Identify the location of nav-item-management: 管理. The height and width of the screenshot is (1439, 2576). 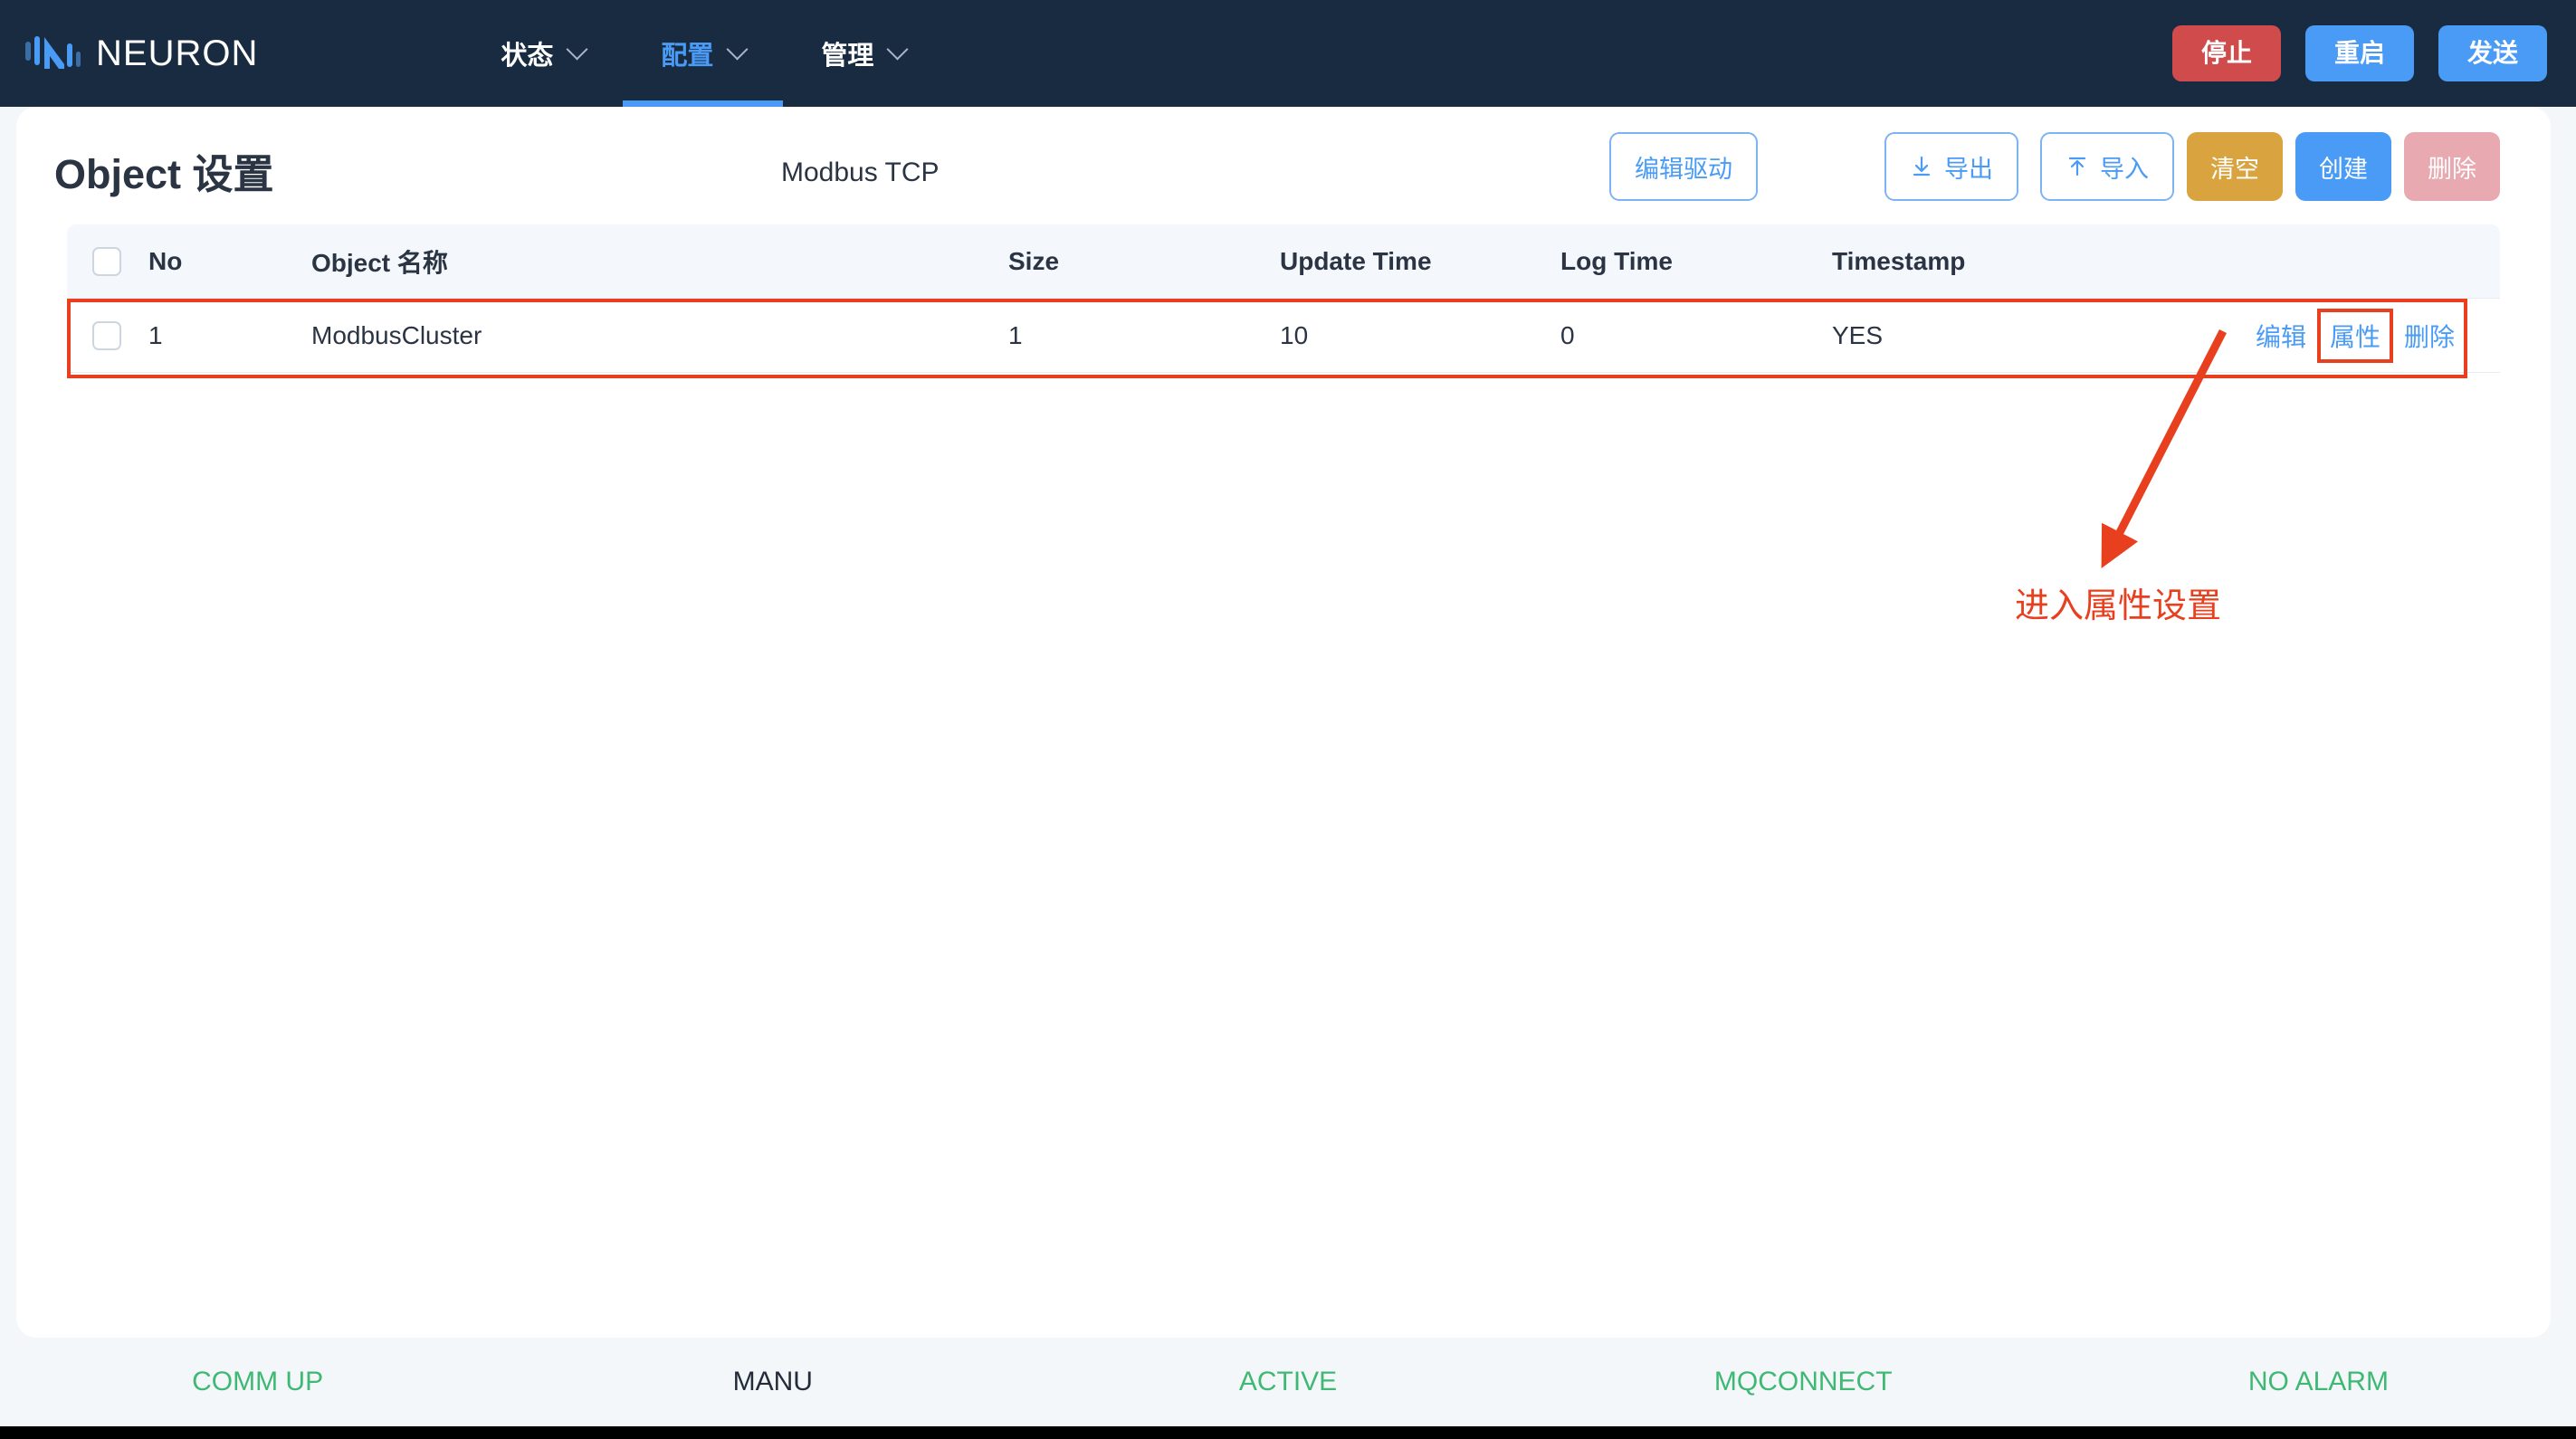
(863, 53).